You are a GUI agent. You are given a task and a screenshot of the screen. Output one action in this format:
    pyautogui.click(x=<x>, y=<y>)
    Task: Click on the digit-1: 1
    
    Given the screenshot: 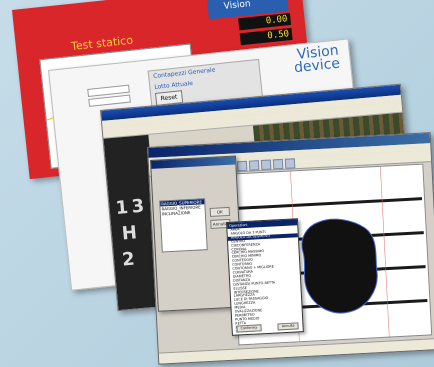 What is the action you would take?
    pyautogui.click(x=122, y=207)
    